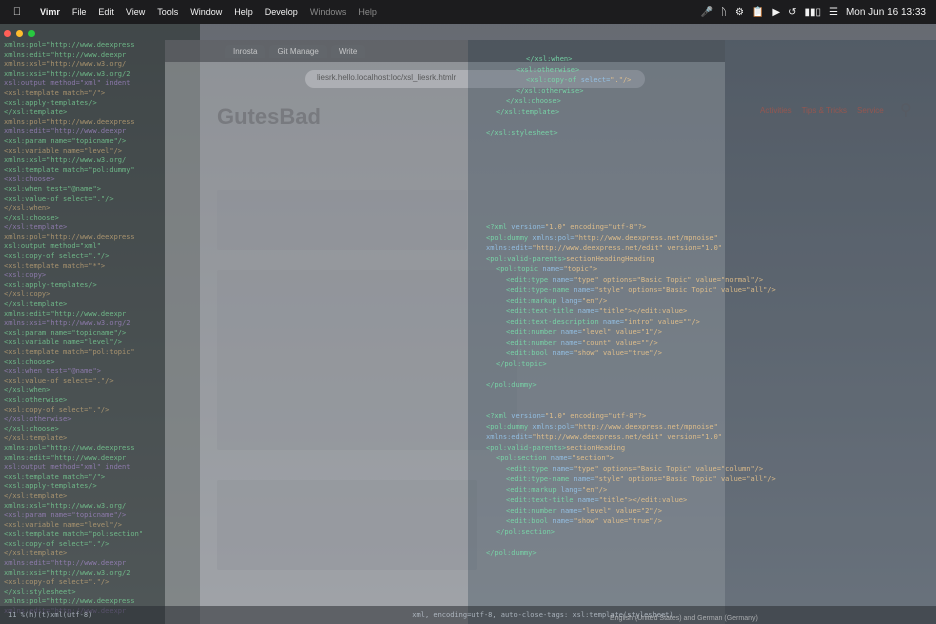 The image size is (936, 624). What do you see at coordinates (206, 12) in the screenshot?
I see `menu-window: Window` at bounding box center [206, 12].